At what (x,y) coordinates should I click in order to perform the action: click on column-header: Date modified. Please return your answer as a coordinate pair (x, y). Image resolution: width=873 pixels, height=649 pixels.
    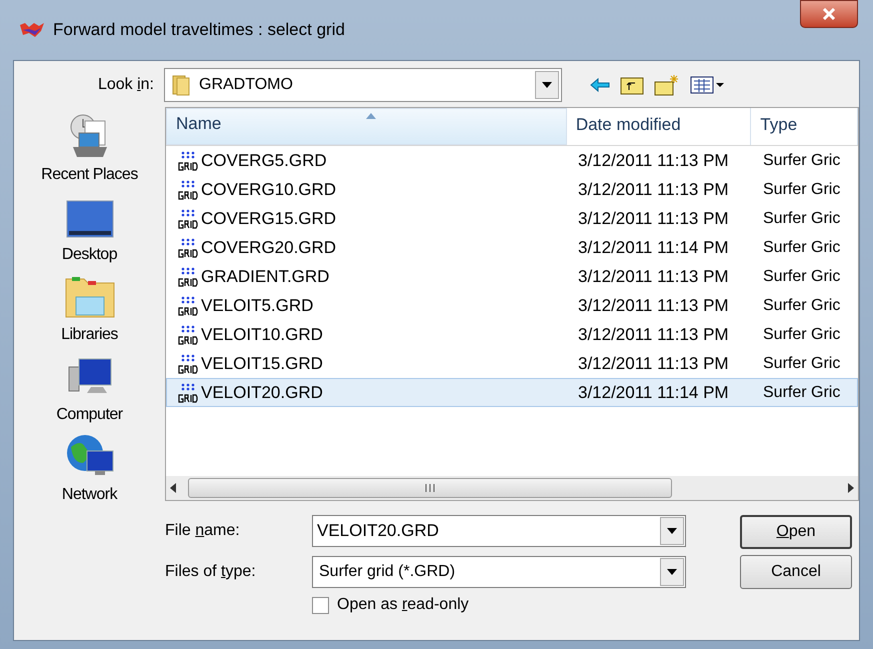
    Looking at the image, I should click on (659, 126).